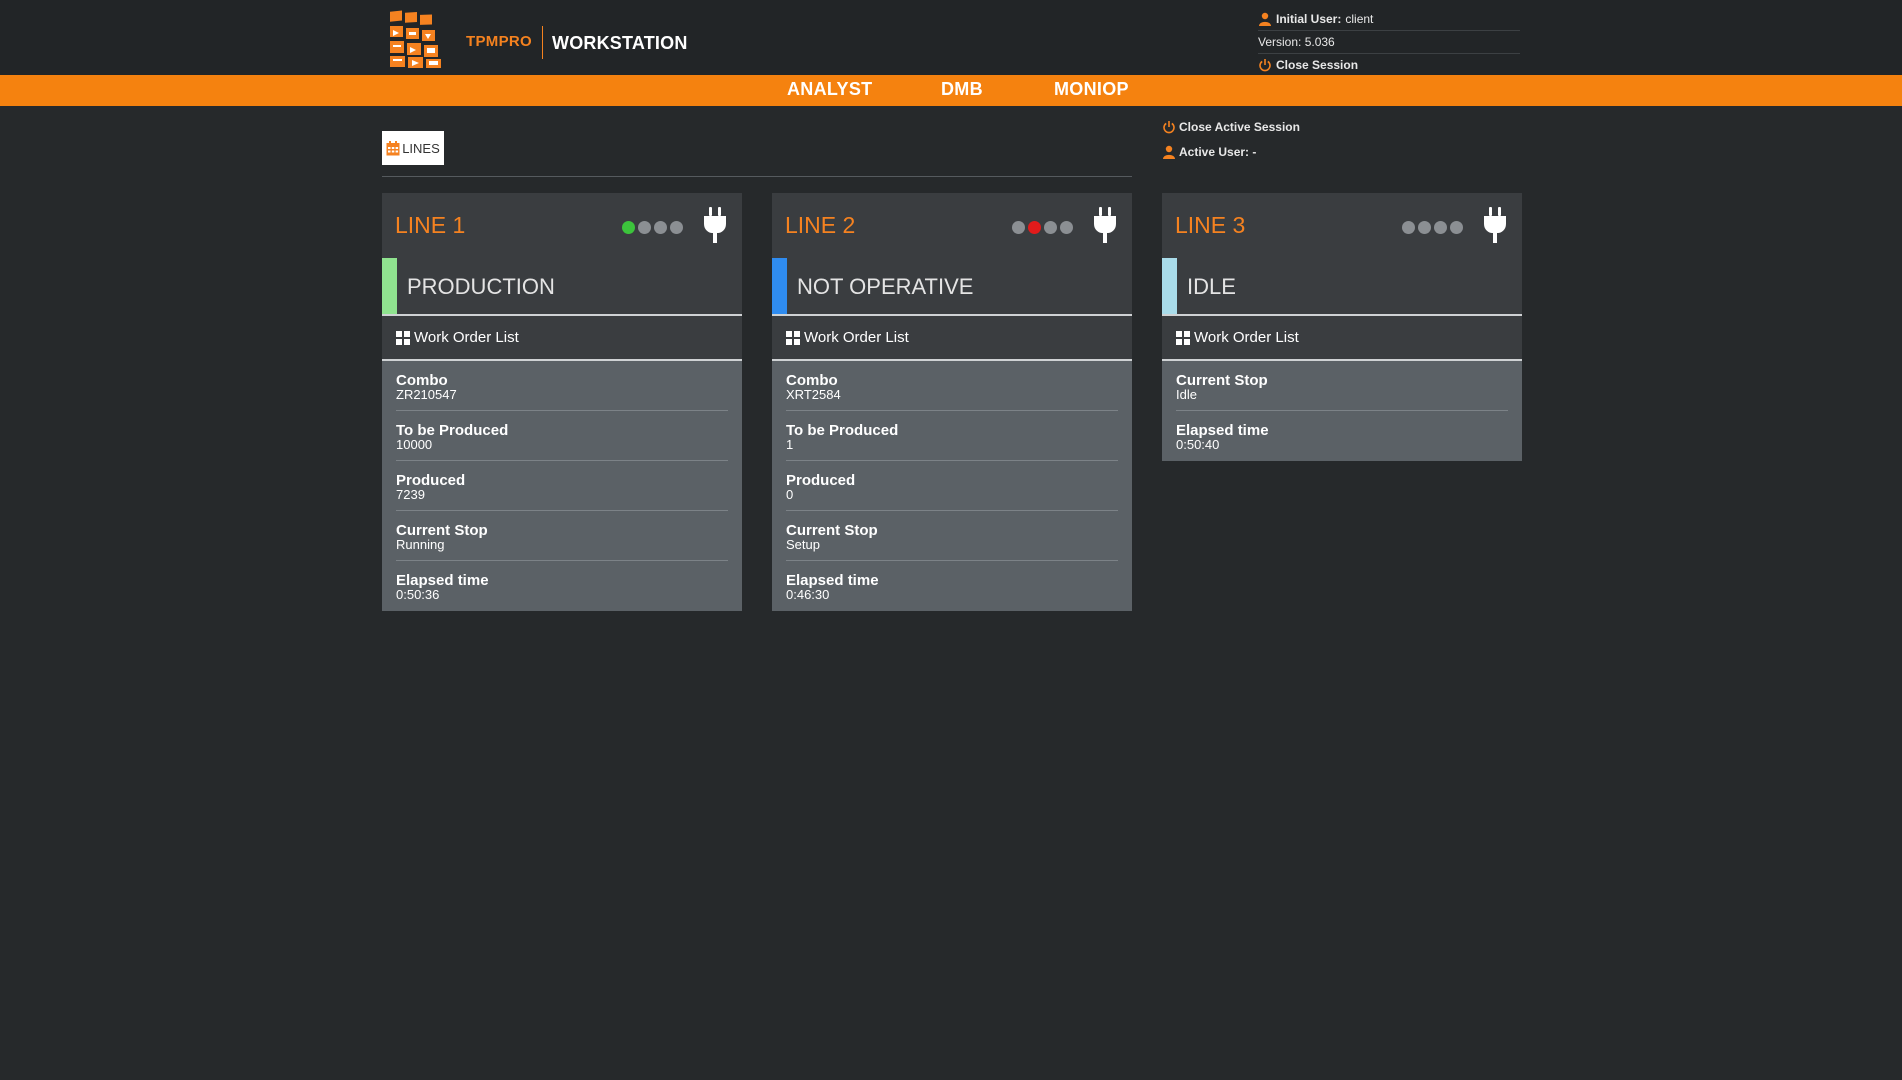 The image size is (1902, 1080). What do you see at coordinates (562, 586) in the screenshot?
I see `detail-elapsed-time: Elapsed time 0:50:36` at bounding box center [562, 586].